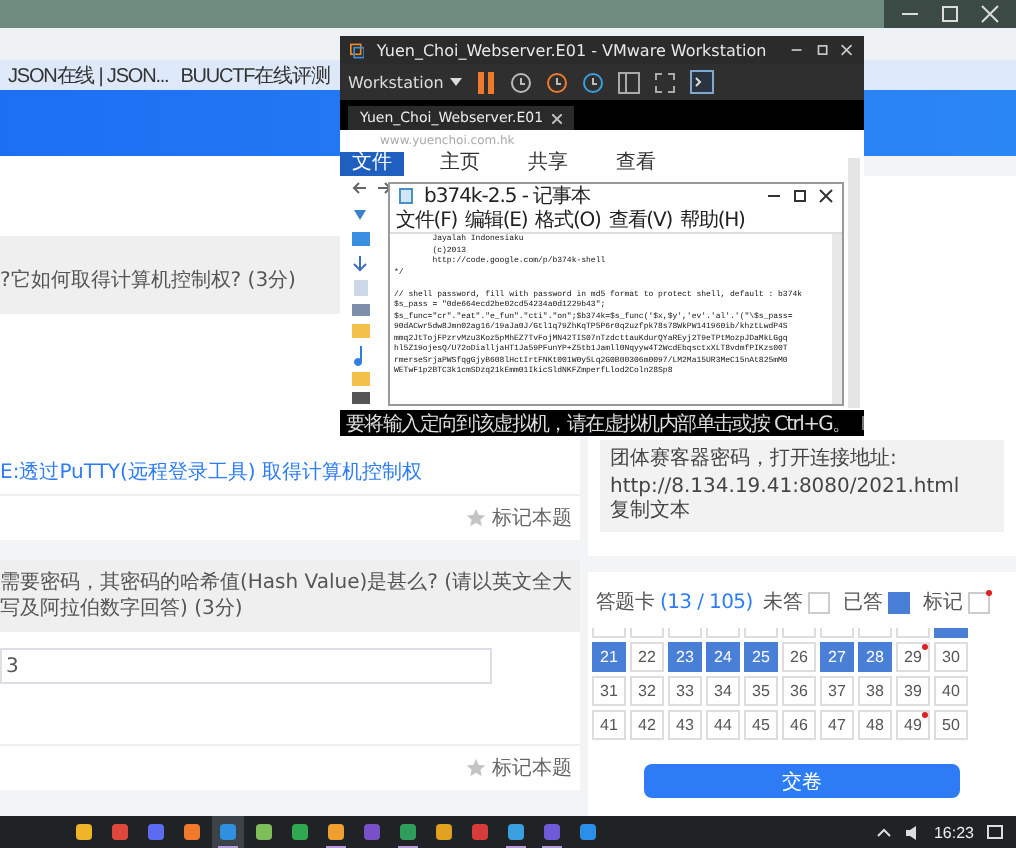 The width and height of the screenshot is (1016, 848). Describe the element at coordinates (647, 657) in the screenshot. I see `answer-cell: 22` at that location.